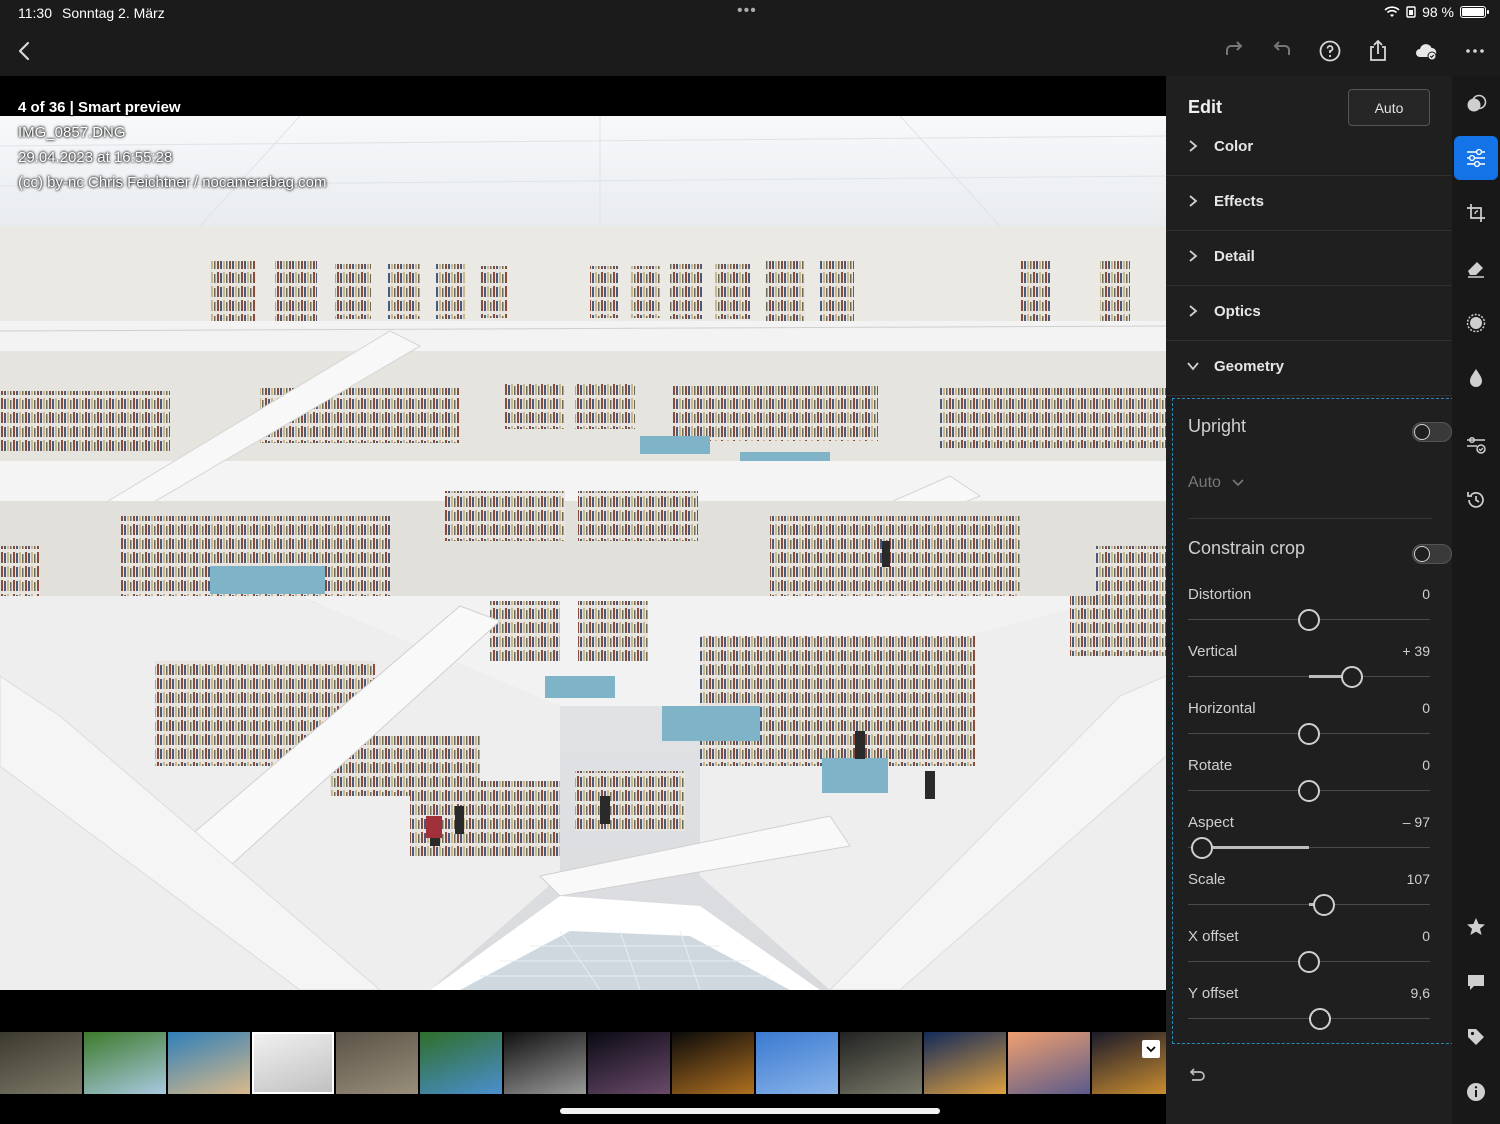 The image size is (1500, 1124). Describe the element at coordinates (1204, 482) in the screenshot. I see `upright-mode-value: Auto` at that location.